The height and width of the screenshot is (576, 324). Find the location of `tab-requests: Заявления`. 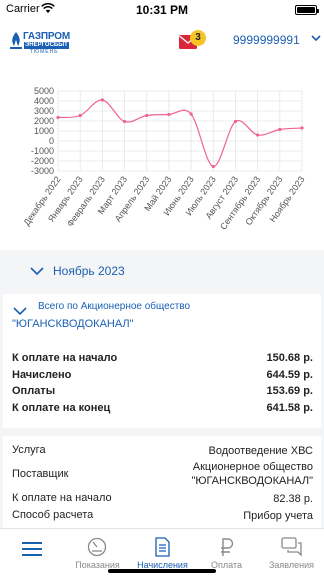

tab-requests: Заявления is located at coordinates (291, 552).